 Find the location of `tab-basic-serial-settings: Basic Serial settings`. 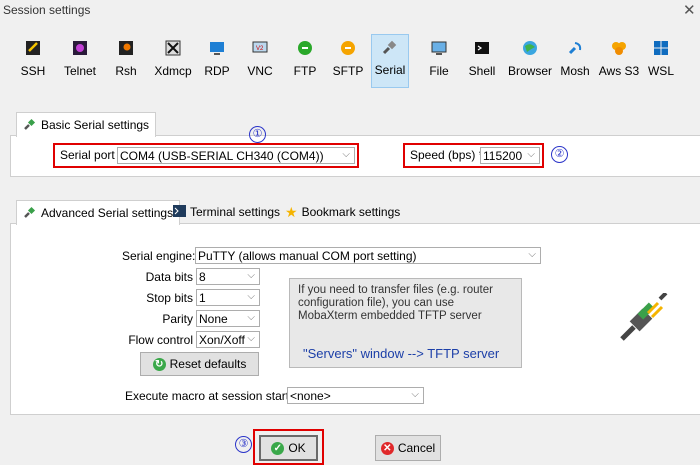

tab-basic-serial-settings: Basic Serial settings is located at coordinates (86, 124).